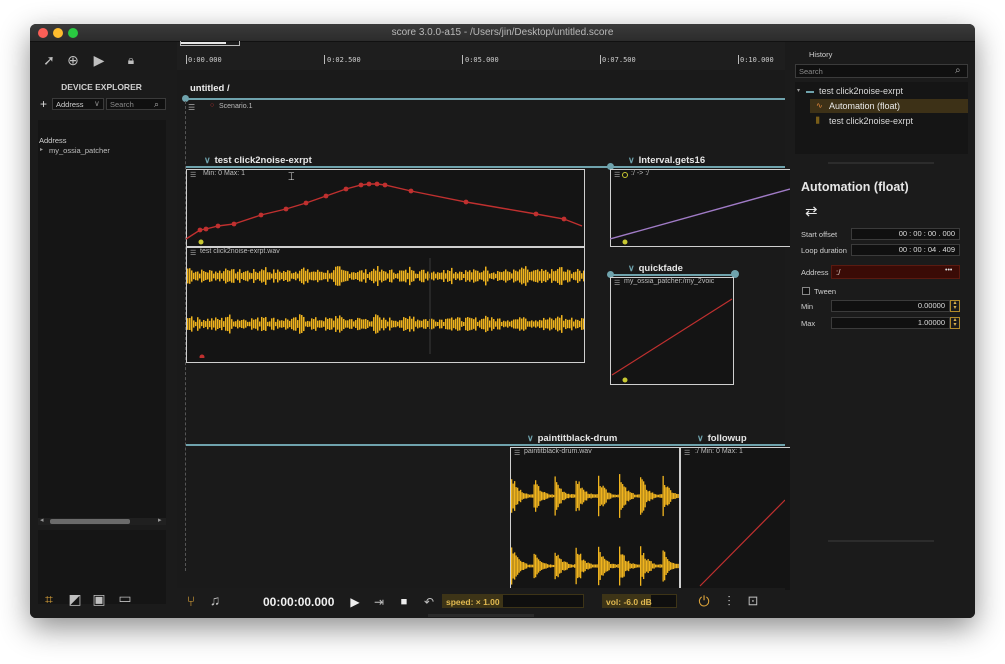  What do you see at coordinates (258, 160) in the screenshot?
I see `interval-title-click: ∨ test click2noise-exrpt` at bounding box center [258, 160].